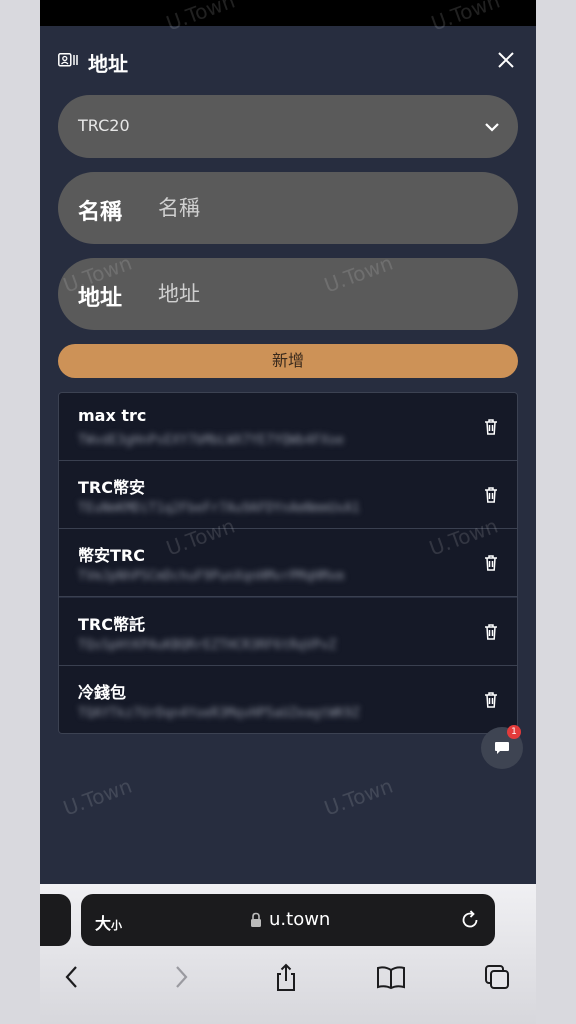  I want to click on address-value: TQsSpHtKPAuKBQRrEZTHCR3RF6tRqVPvZ, so click(207, 645).